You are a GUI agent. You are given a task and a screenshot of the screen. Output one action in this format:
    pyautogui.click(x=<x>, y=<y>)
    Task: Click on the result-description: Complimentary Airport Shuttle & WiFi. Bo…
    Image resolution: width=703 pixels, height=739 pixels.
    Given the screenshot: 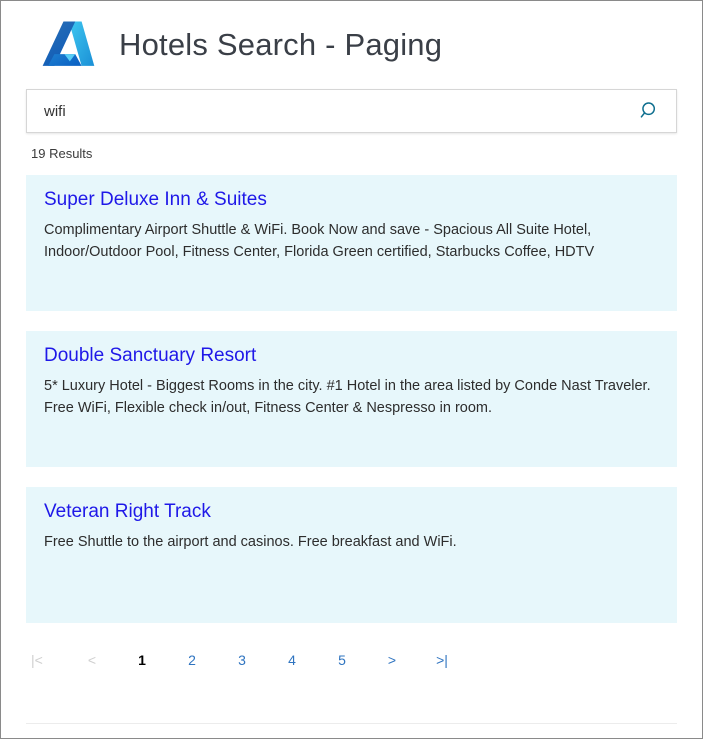 What is the action you would take?
    pyautogui.click(x=319, y=241)
    